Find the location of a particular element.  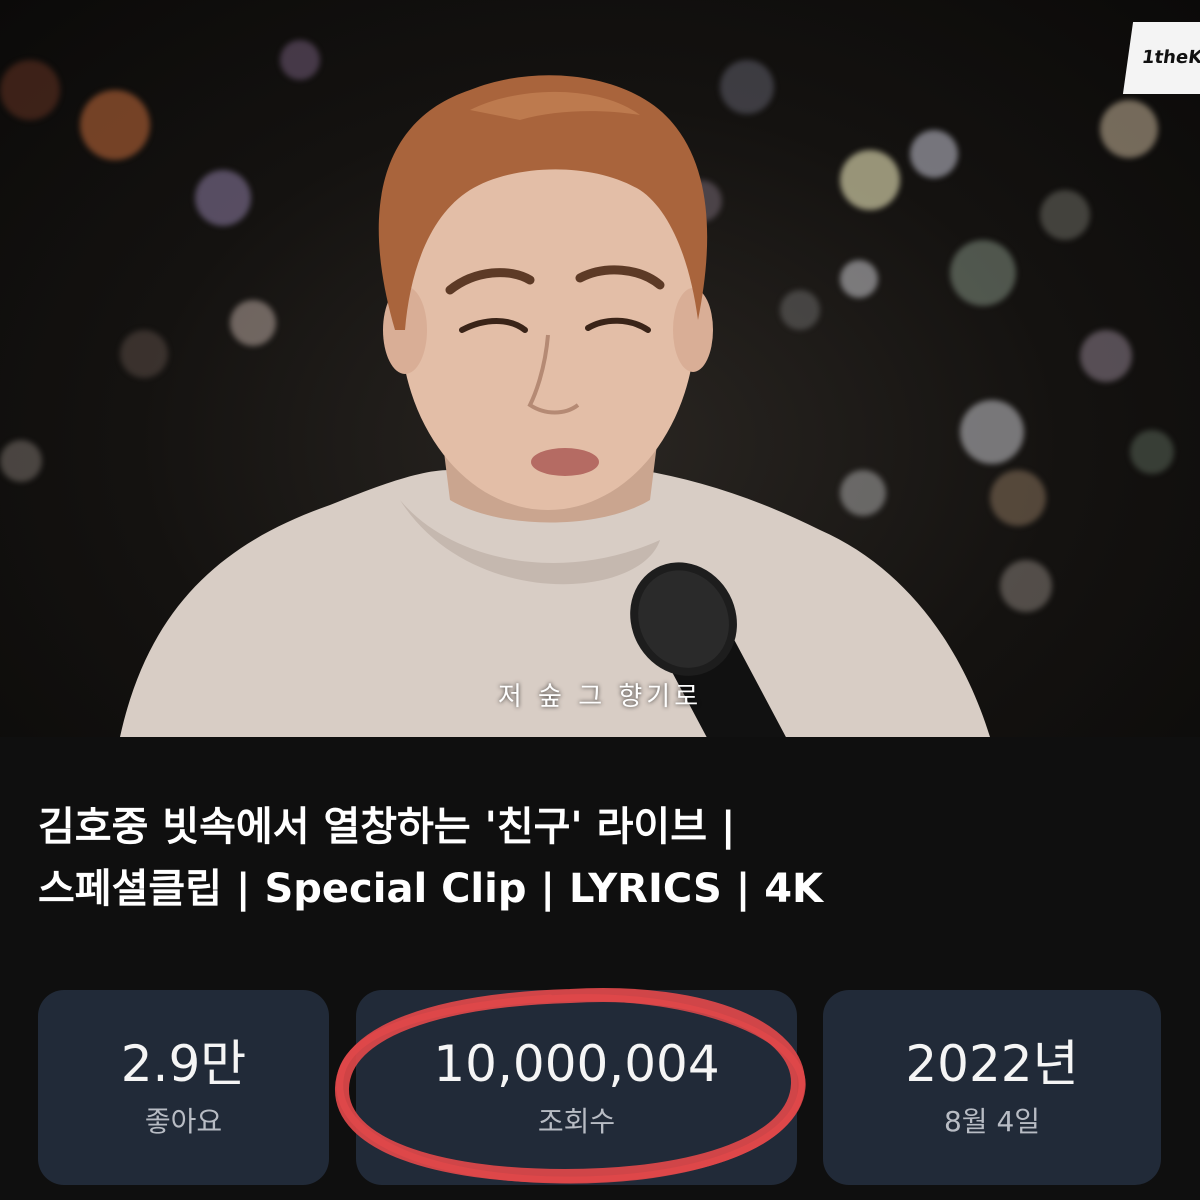

channel-logo: 1theK is located at coordinates (1161, 58).